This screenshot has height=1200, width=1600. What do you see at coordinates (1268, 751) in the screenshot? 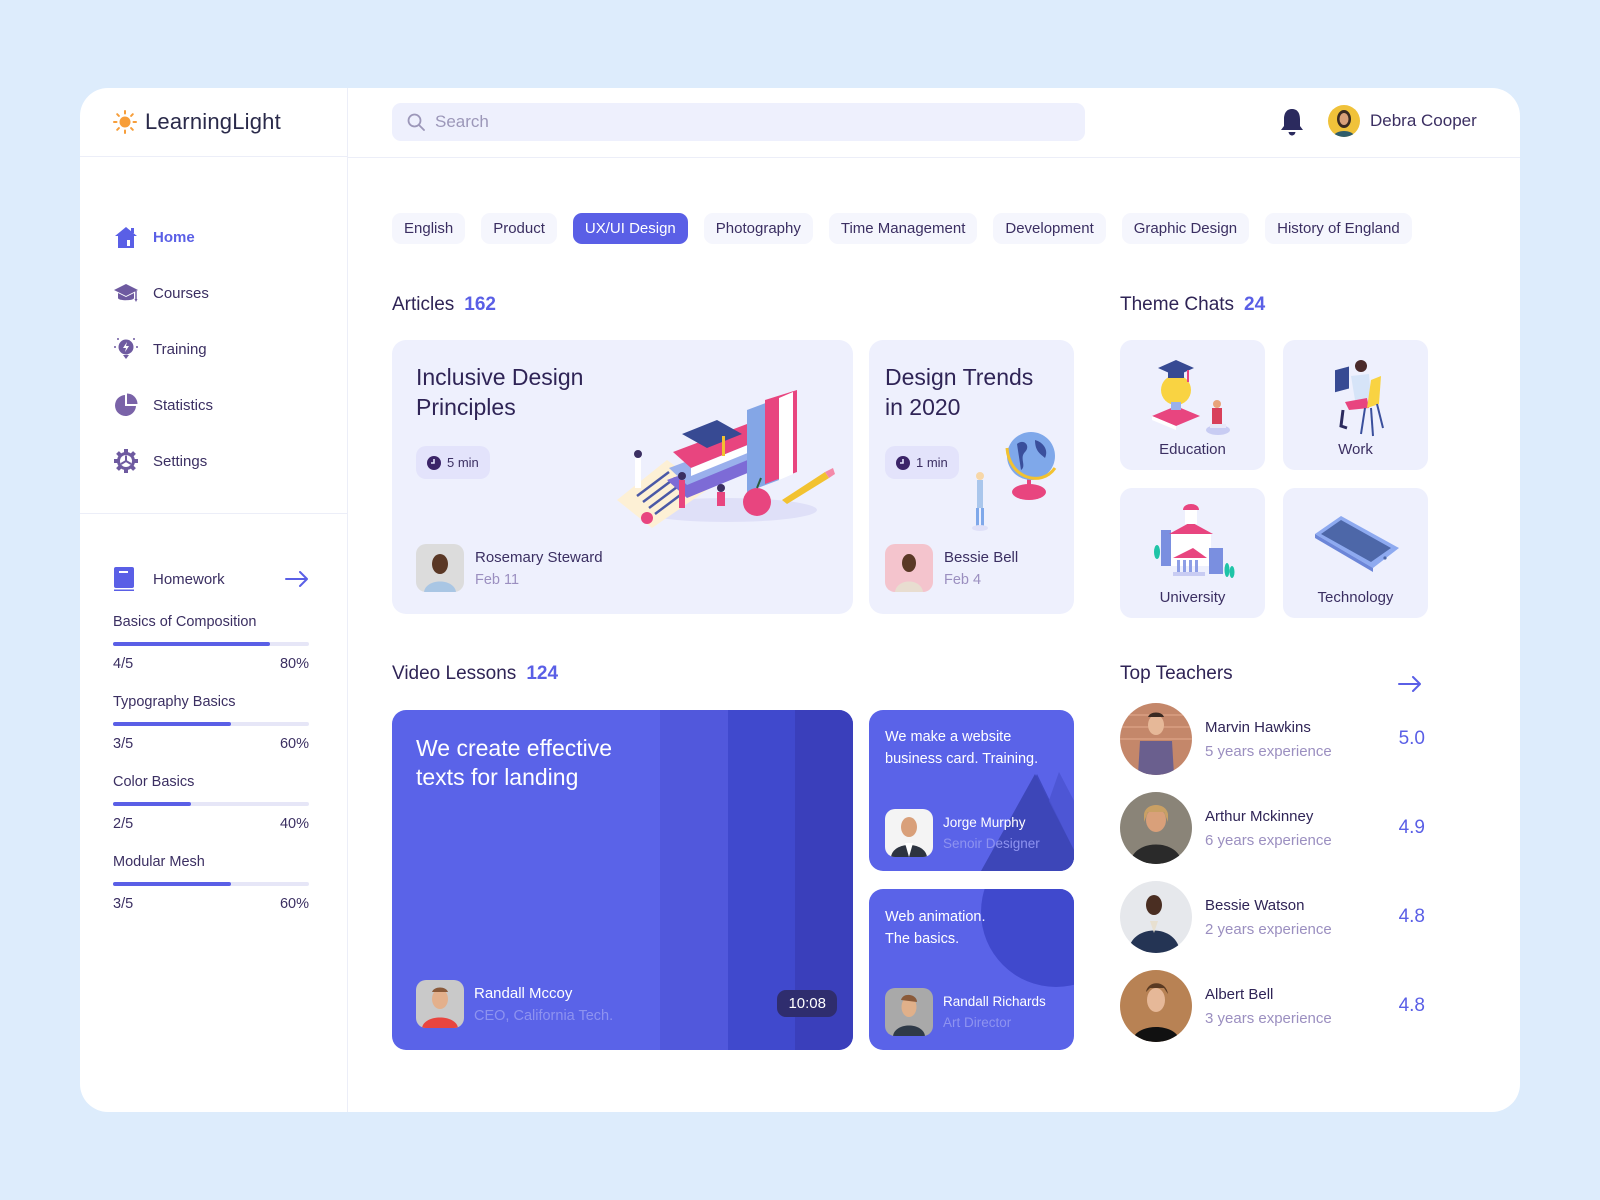
I see `teacher-experience: 5 years experience` at bounding box center [1268, 751].